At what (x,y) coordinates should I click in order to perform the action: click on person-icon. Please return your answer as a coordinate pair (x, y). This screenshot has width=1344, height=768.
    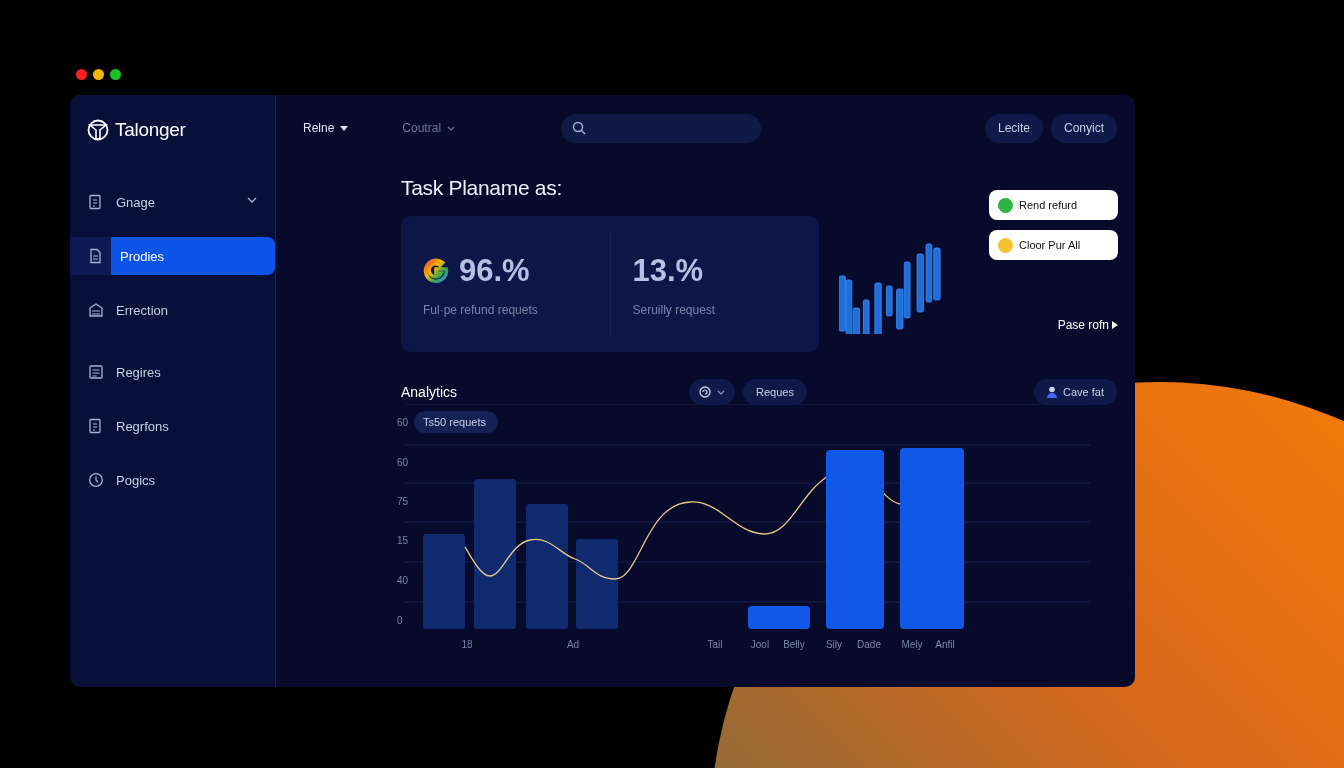
    Looking at the image, I should click on (1052, 392).